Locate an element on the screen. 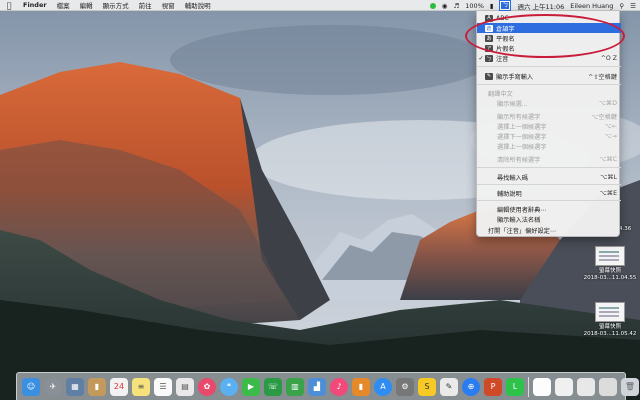 Image resolution: width=640 pixels, height=400 pixels. stickies-icon: S is located at coordinates (427, 386).